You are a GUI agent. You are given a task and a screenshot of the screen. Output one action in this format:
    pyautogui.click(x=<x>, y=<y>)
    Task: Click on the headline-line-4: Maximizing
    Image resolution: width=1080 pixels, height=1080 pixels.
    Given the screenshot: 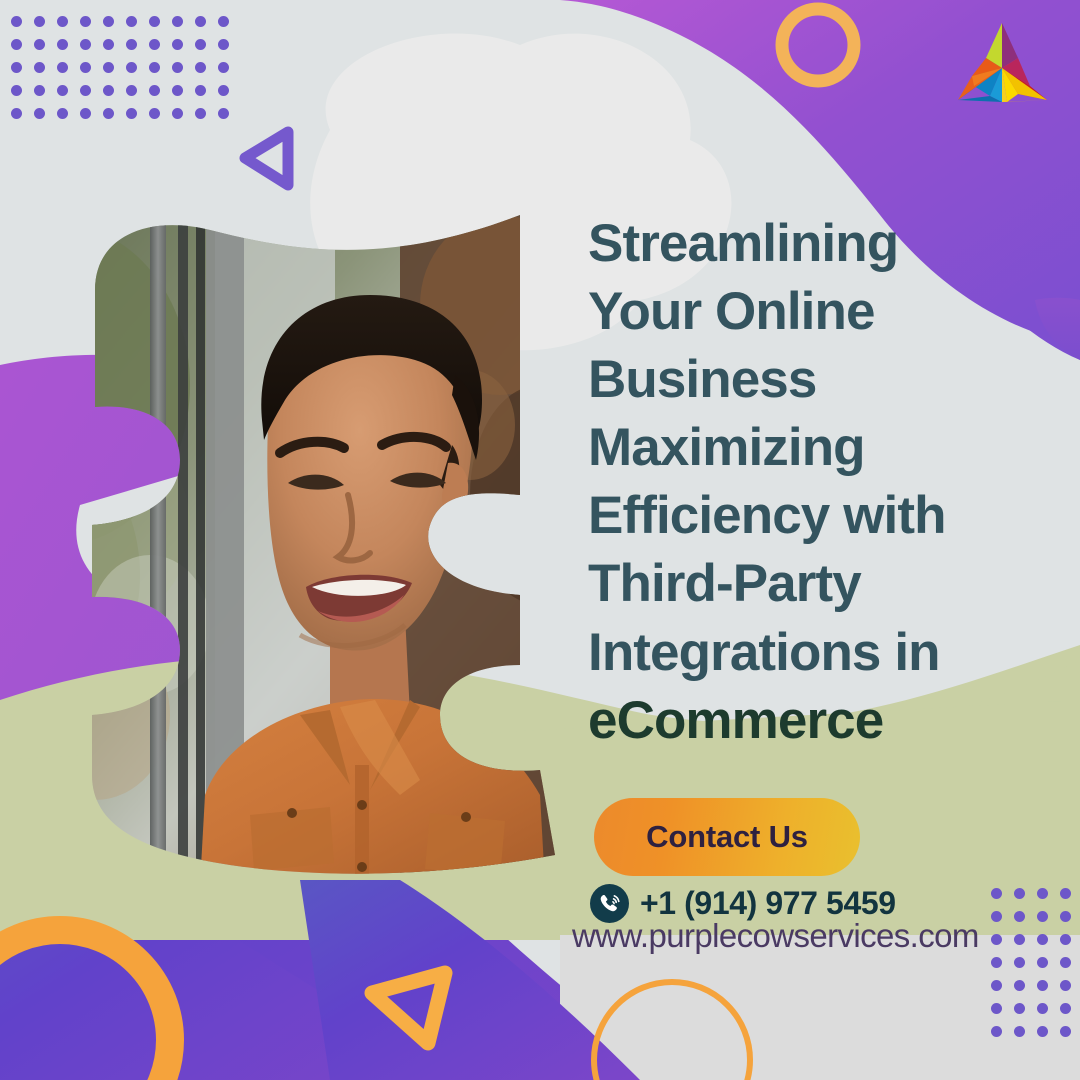 What is the action you would take?
    pyautogui.click(x=727, y=448)
    